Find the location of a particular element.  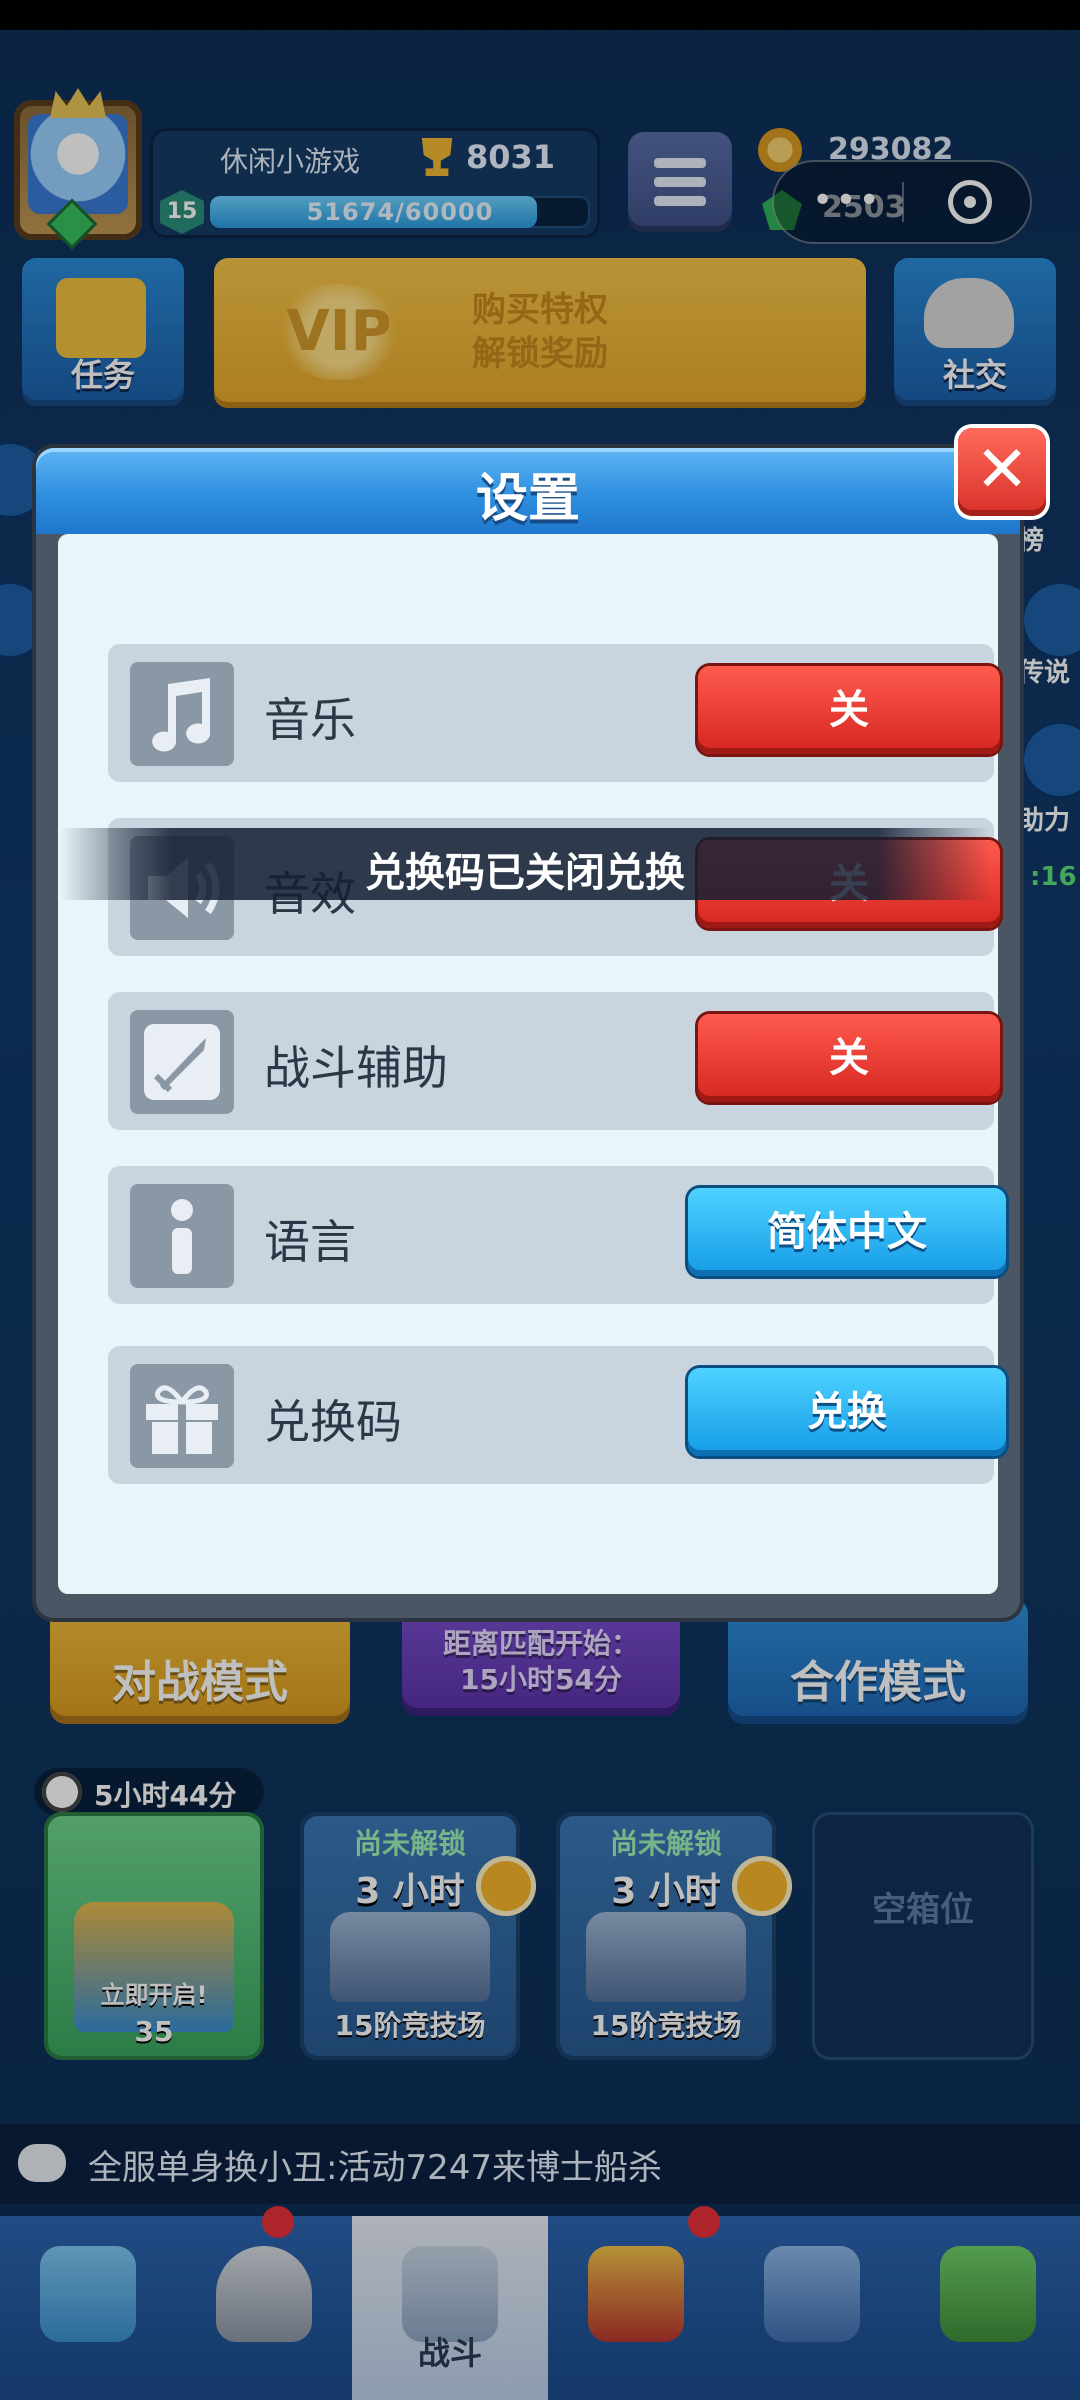

setting-row-battle-assist: 战斗辅助 关 is located at coordinates (554, 1061).